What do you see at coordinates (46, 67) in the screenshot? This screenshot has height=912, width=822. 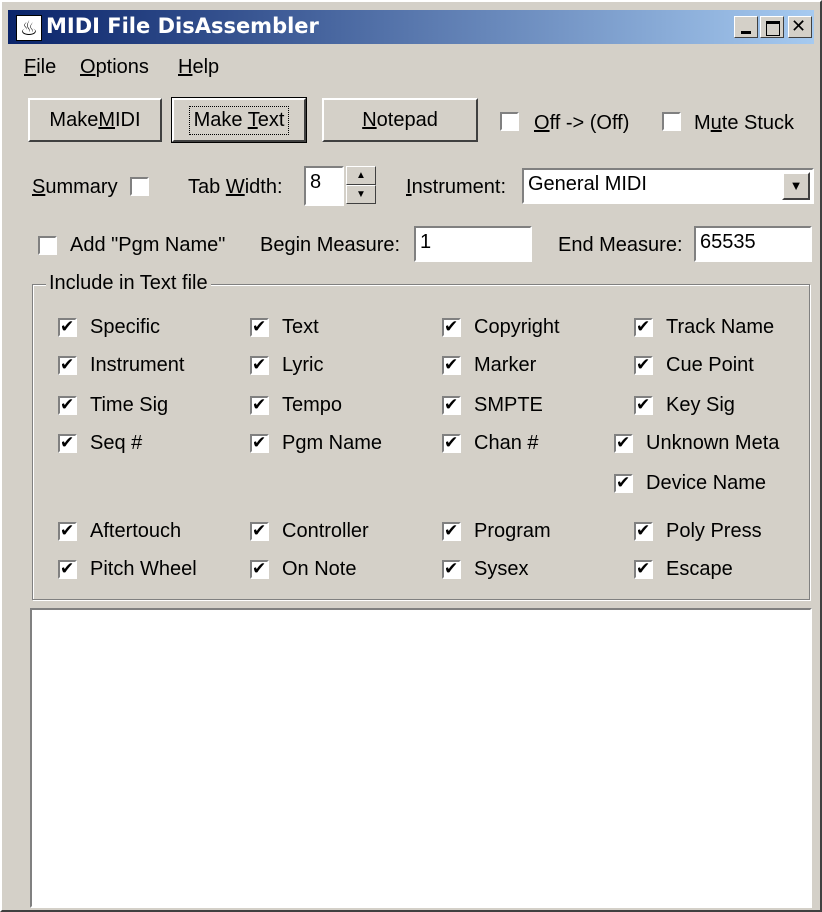 I see `menu-file-label: ile` at bounding box center [46, 67].